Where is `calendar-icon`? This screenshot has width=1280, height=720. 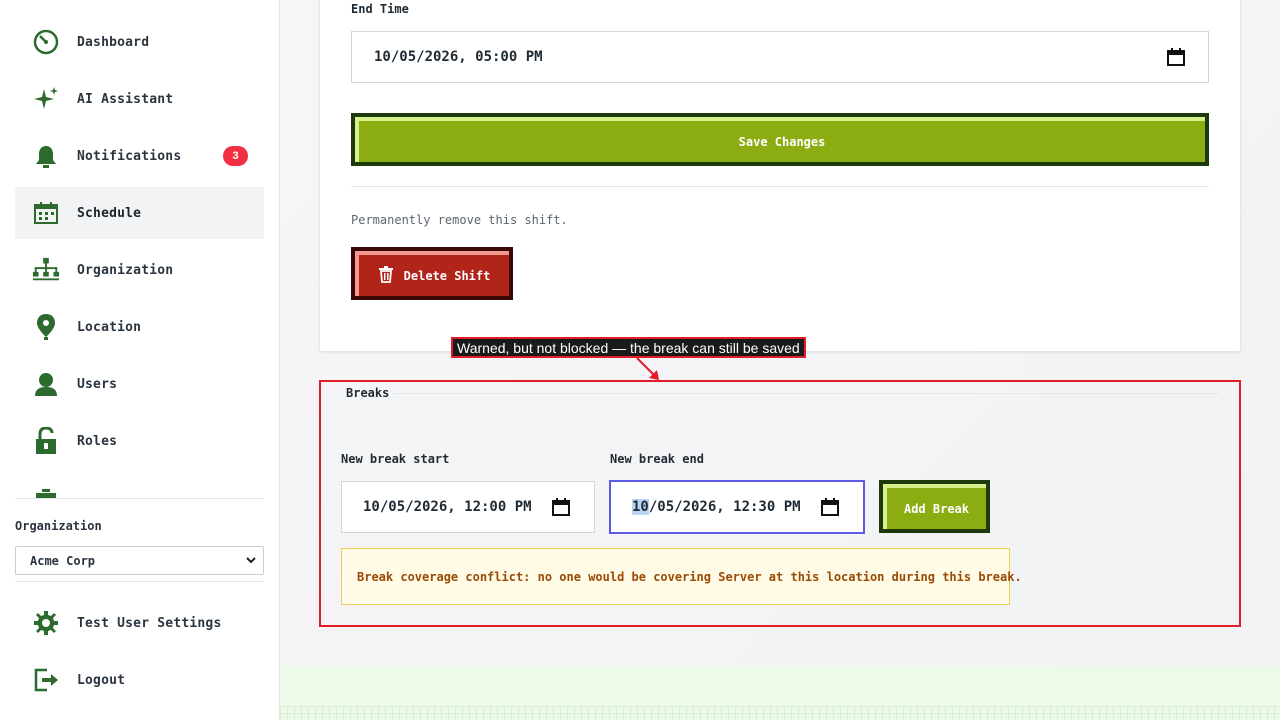
calendar-icon is located at coordinates (46, 213).